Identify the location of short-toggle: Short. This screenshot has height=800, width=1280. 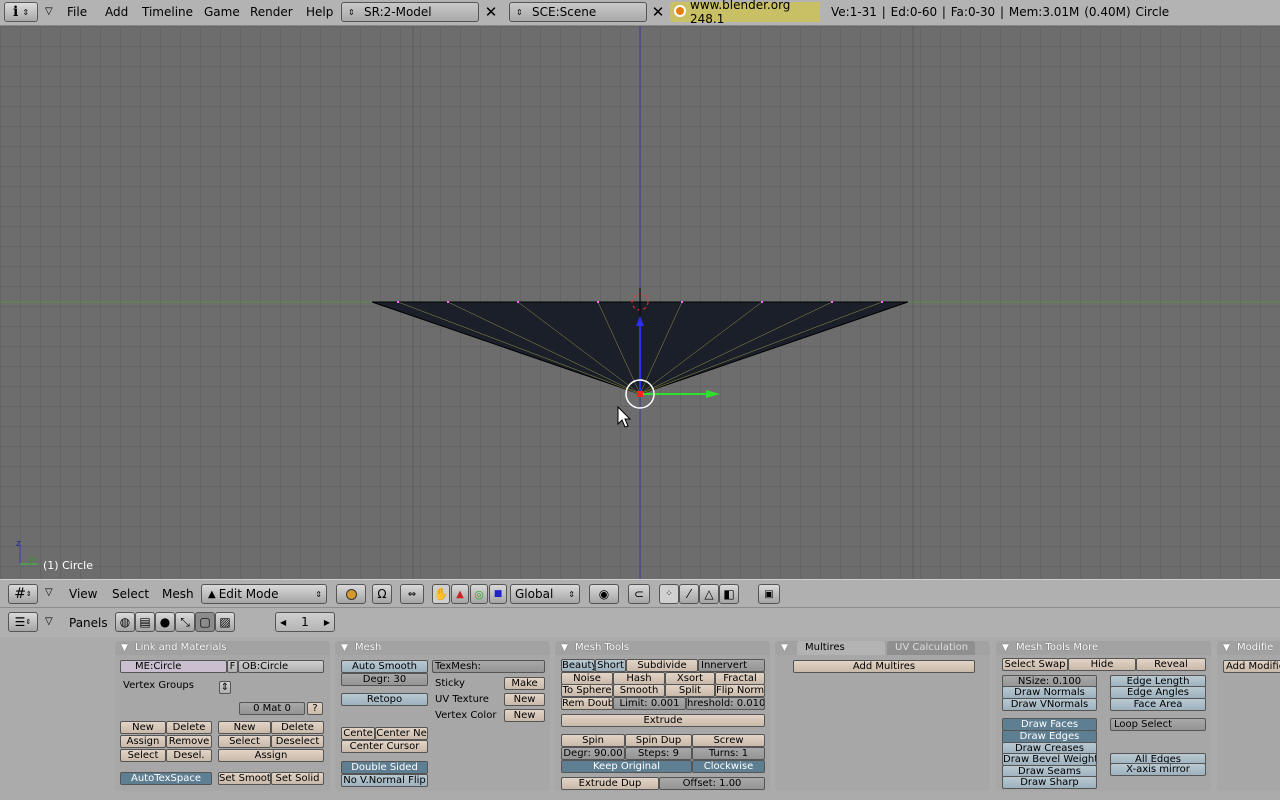
(610, 665).